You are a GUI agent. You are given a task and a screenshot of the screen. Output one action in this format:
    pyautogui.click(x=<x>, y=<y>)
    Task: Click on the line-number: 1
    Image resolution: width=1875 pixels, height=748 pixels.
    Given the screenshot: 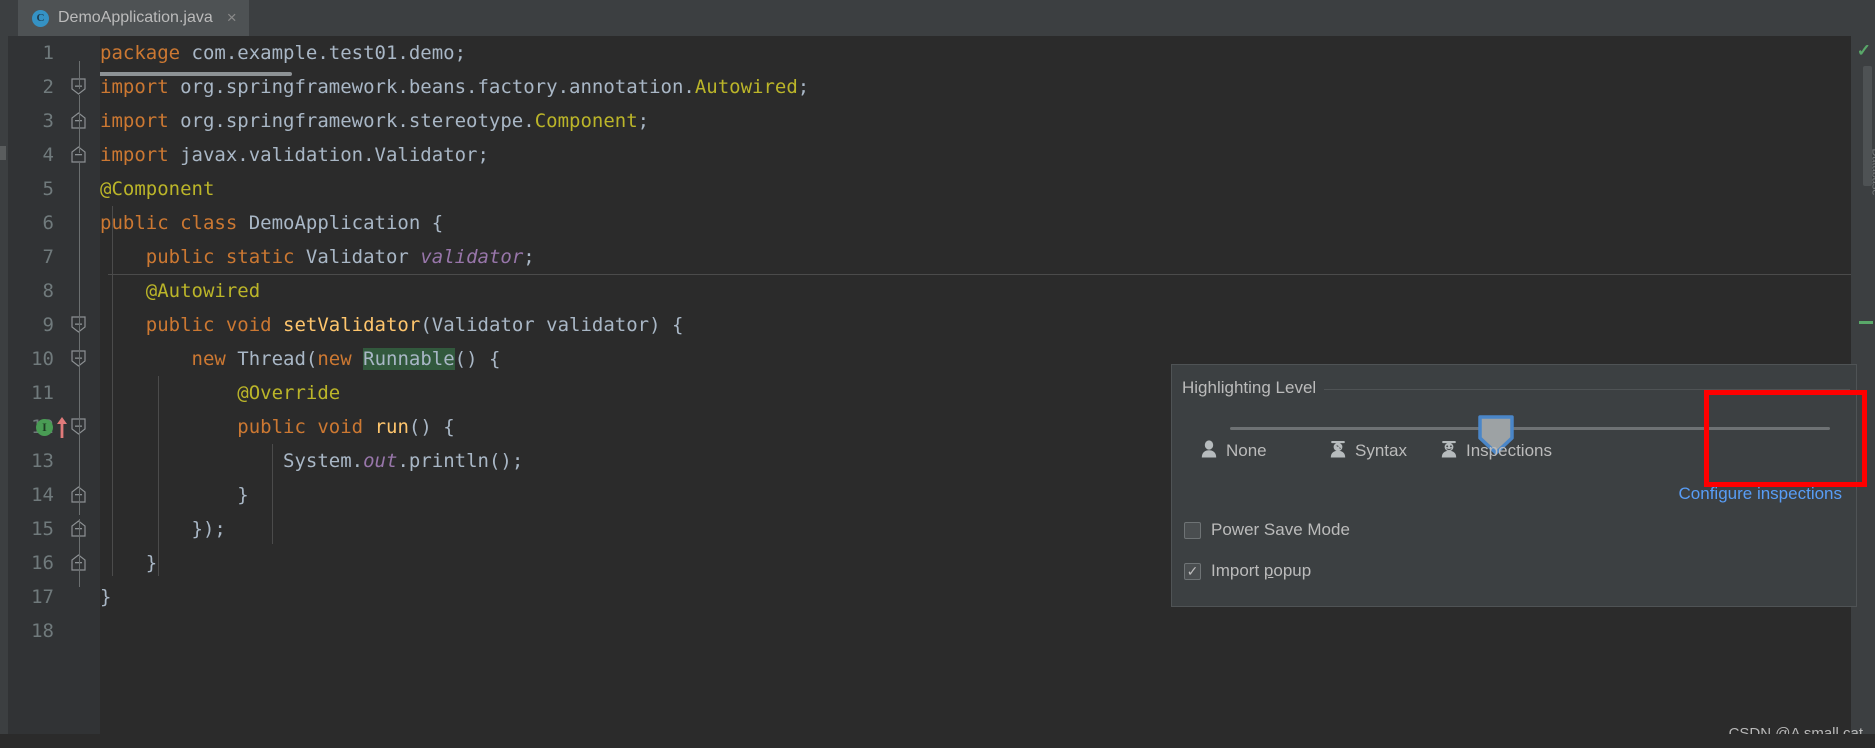 What is the action you would take?
    pyautogui.click(x=48, y=53)
    